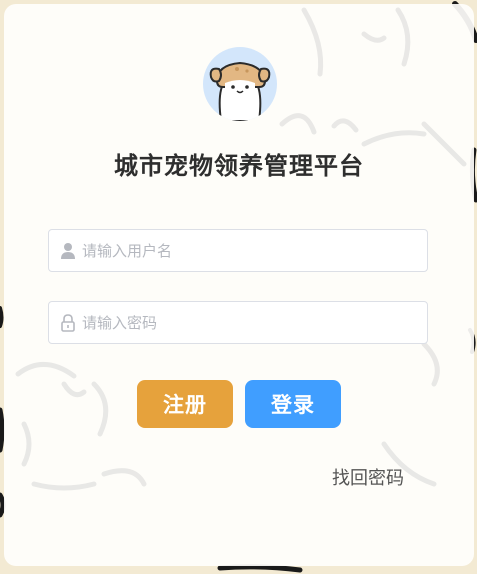 This screenshot has width=477, height=574. What do you see at coordinates (68, 251) in the screenshot?
I see `user-icon` at bounding box center [68, 251].